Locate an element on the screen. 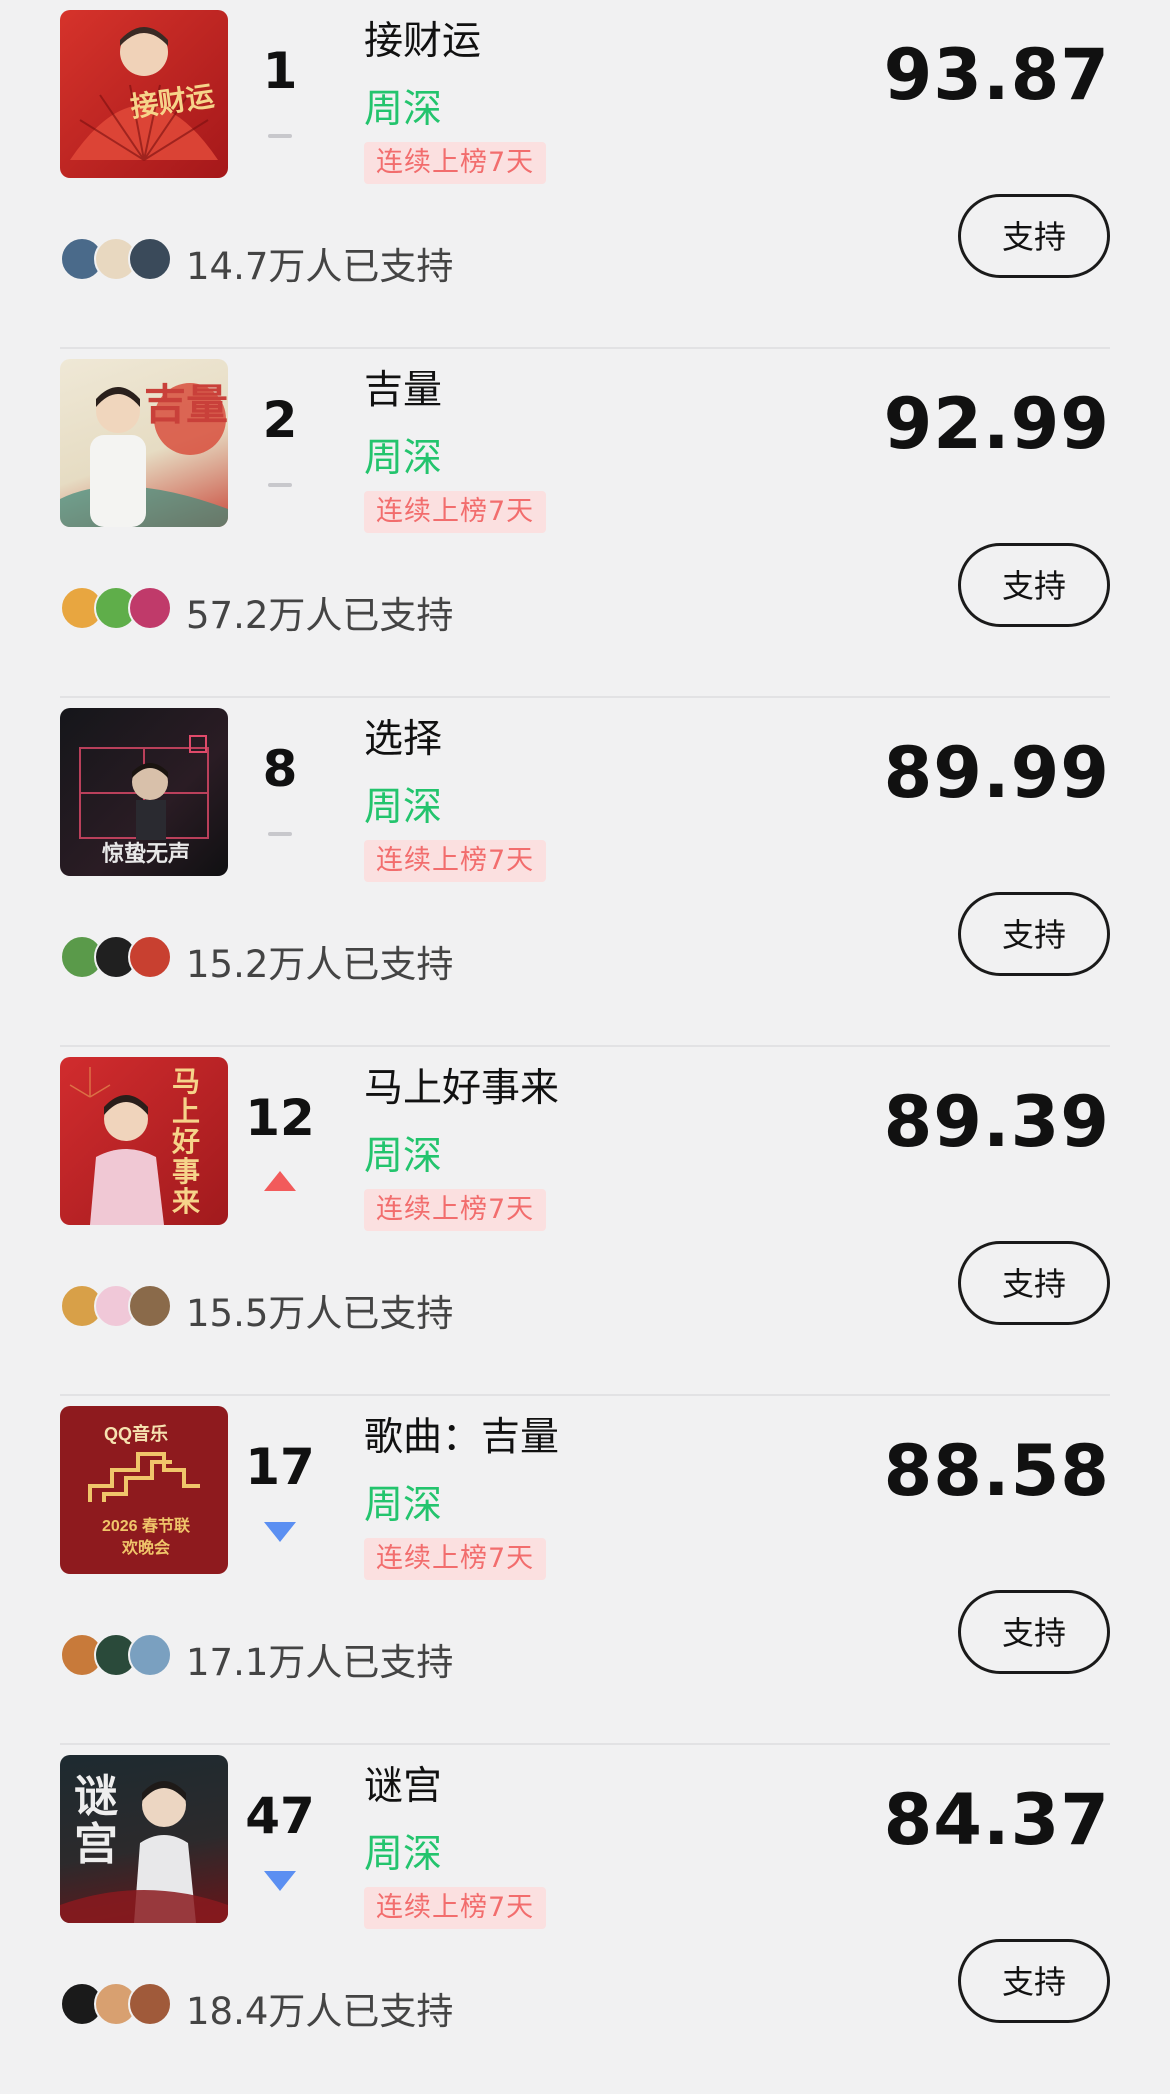 This screenshot has width=1170, height=2094. song-title: 歌曲：吉量 is located at coordinates (461, 1434).